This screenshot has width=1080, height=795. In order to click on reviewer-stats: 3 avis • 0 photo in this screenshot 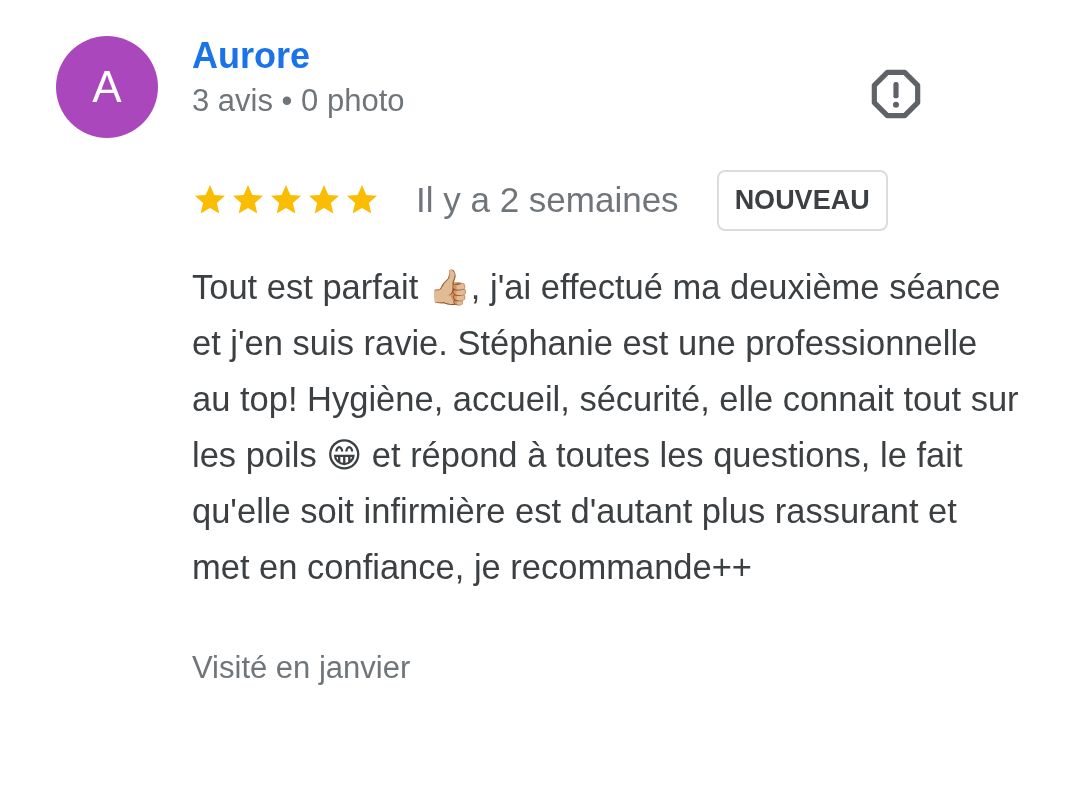, I will do `click(298, 100)`.